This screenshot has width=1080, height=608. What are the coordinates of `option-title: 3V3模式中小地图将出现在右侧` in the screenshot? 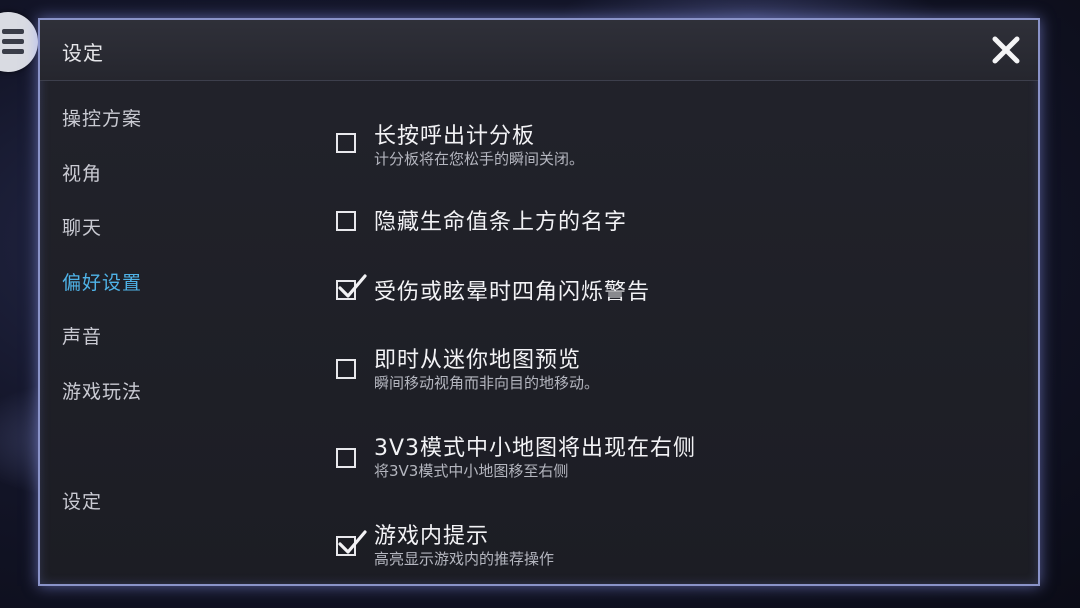 It's located at (535, 448).